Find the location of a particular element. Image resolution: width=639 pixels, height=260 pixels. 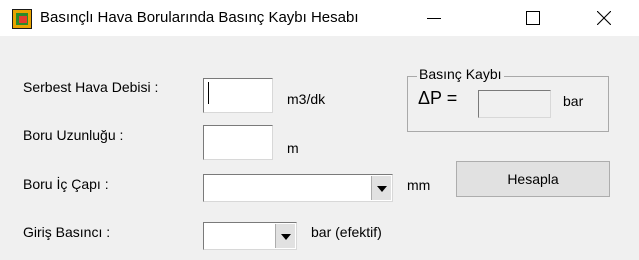

free-air-flow-input is located at coordinates (238, 95).